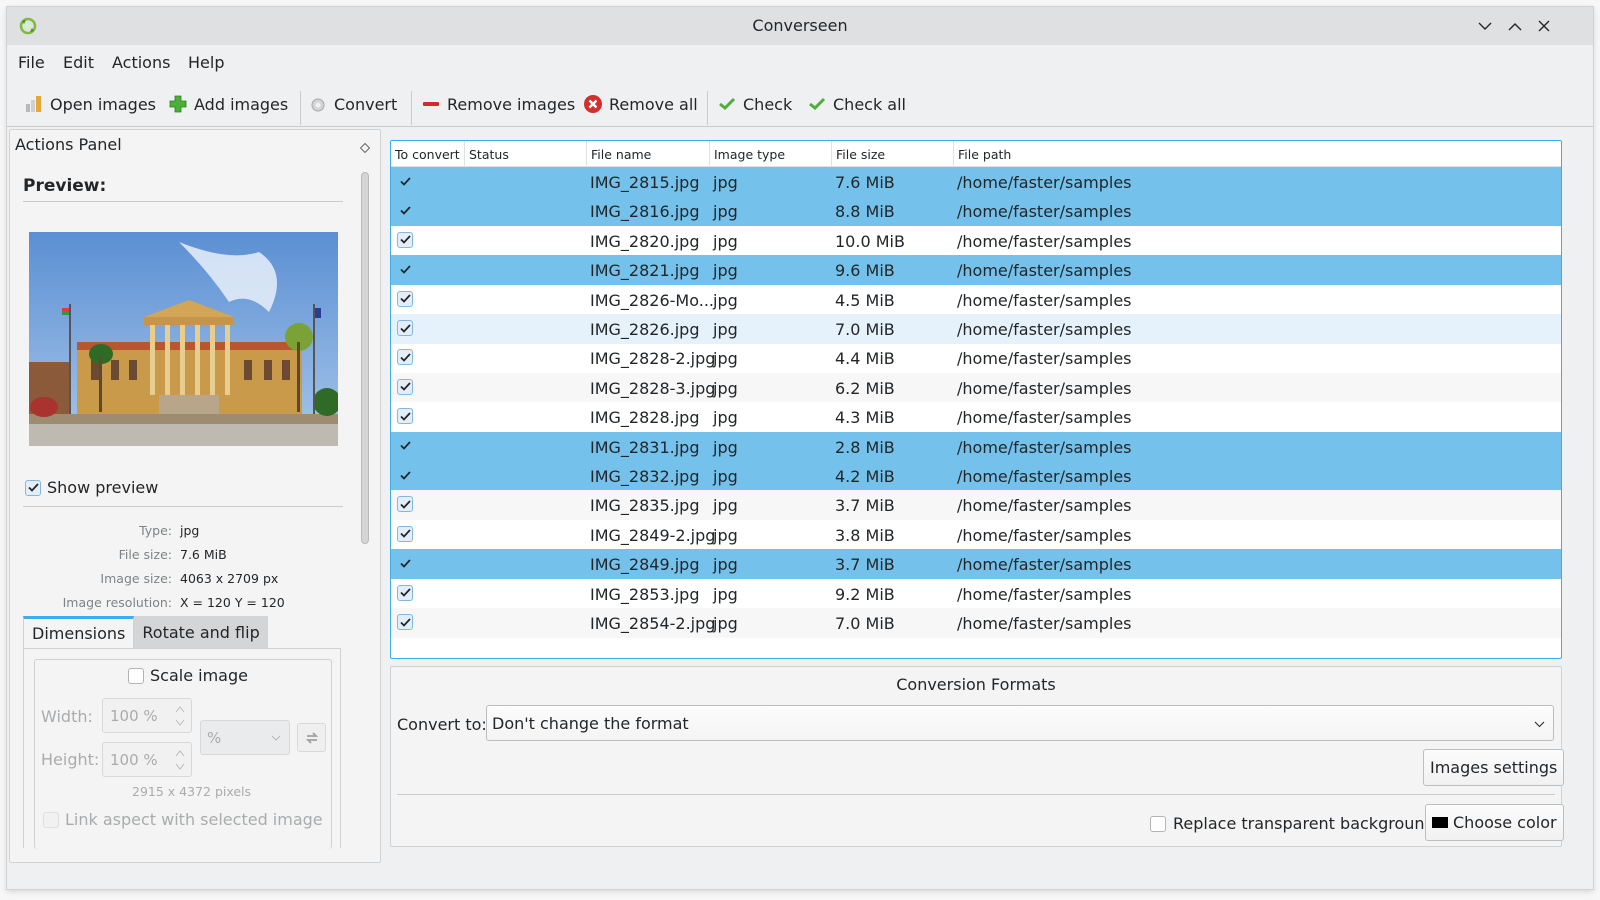  Describe the element at coordinates (365, 146) in the screenshot. I see `float-dock-icon` at that location.